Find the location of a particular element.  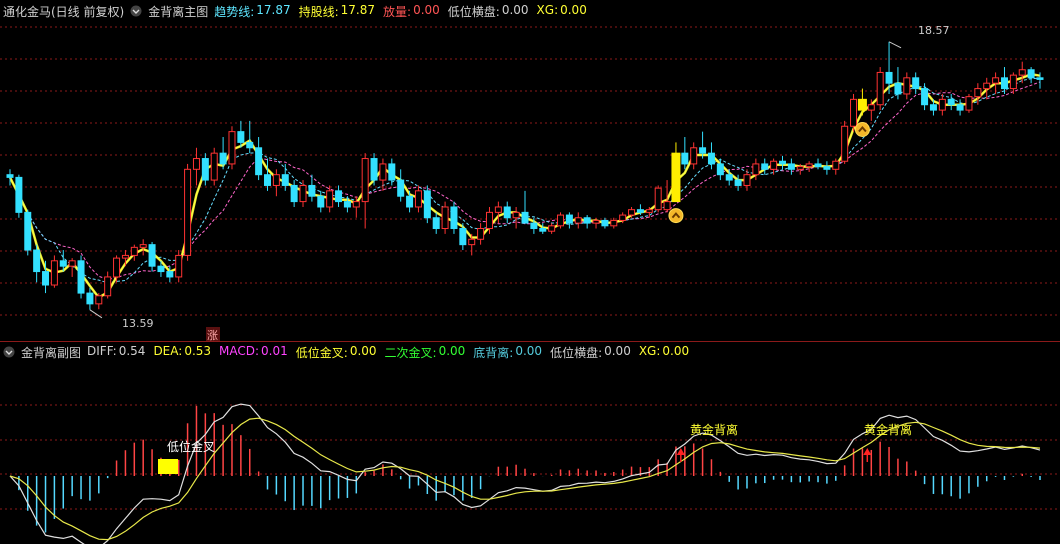

golden-divergence-label-2: 黄金背离 is located at coordinates (888, 429).